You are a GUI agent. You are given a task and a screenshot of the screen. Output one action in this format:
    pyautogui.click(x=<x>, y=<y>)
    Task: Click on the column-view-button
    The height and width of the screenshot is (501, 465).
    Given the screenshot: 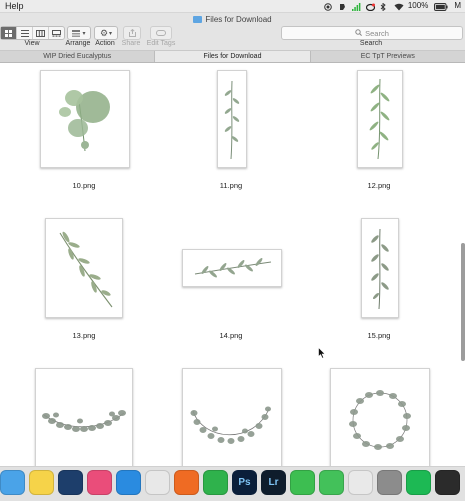 What is the action you would take?
    pyautogui.click(x=41, y=33)
    